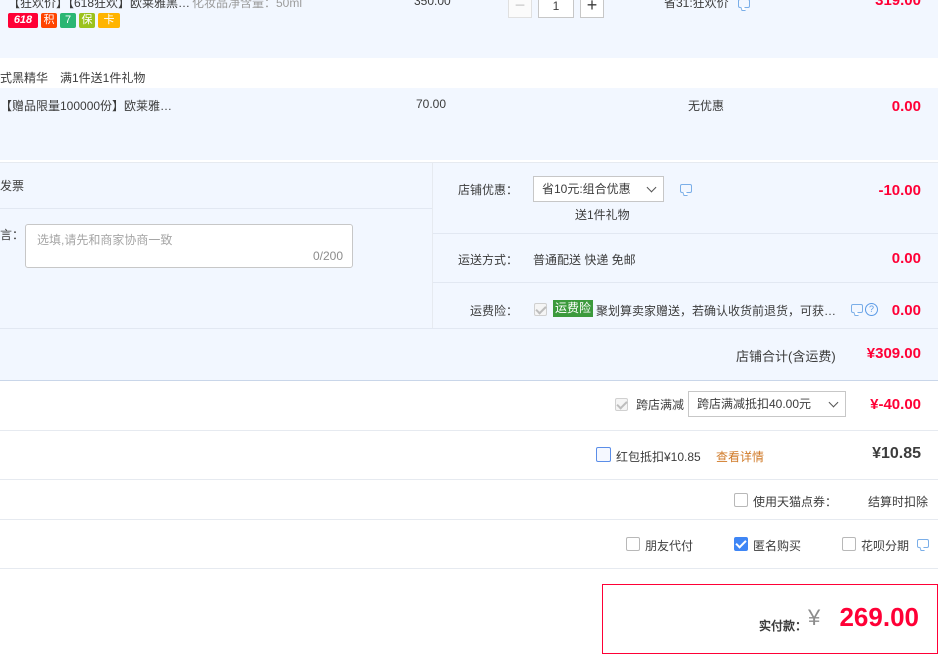 The image size is (938, 654). What do you see at coordinates (906, 106) in the screenshot?
I see `gift-subtotal: 0.00` at bounding box center [906, 106].